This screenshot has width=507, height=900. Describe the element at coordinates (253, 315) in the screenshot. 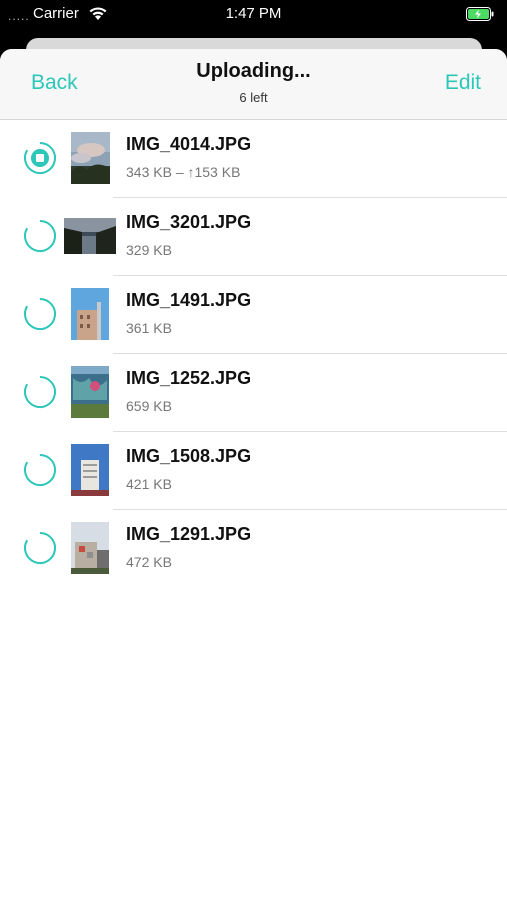

I see `list-item: IMG_1491.JPG 361 KB` at that location.